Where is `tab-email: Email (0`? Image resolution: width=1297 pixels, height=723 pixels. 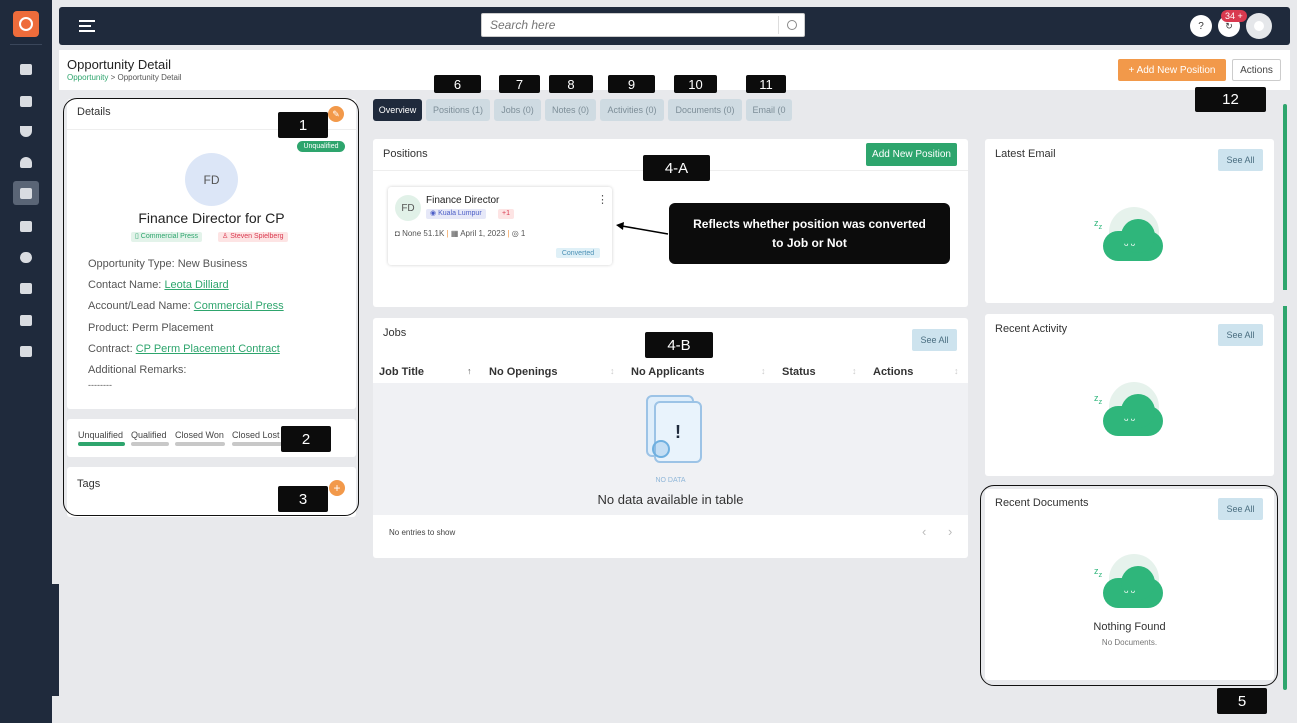
tab-email: Email (0 is located at coordinates (769, 110).